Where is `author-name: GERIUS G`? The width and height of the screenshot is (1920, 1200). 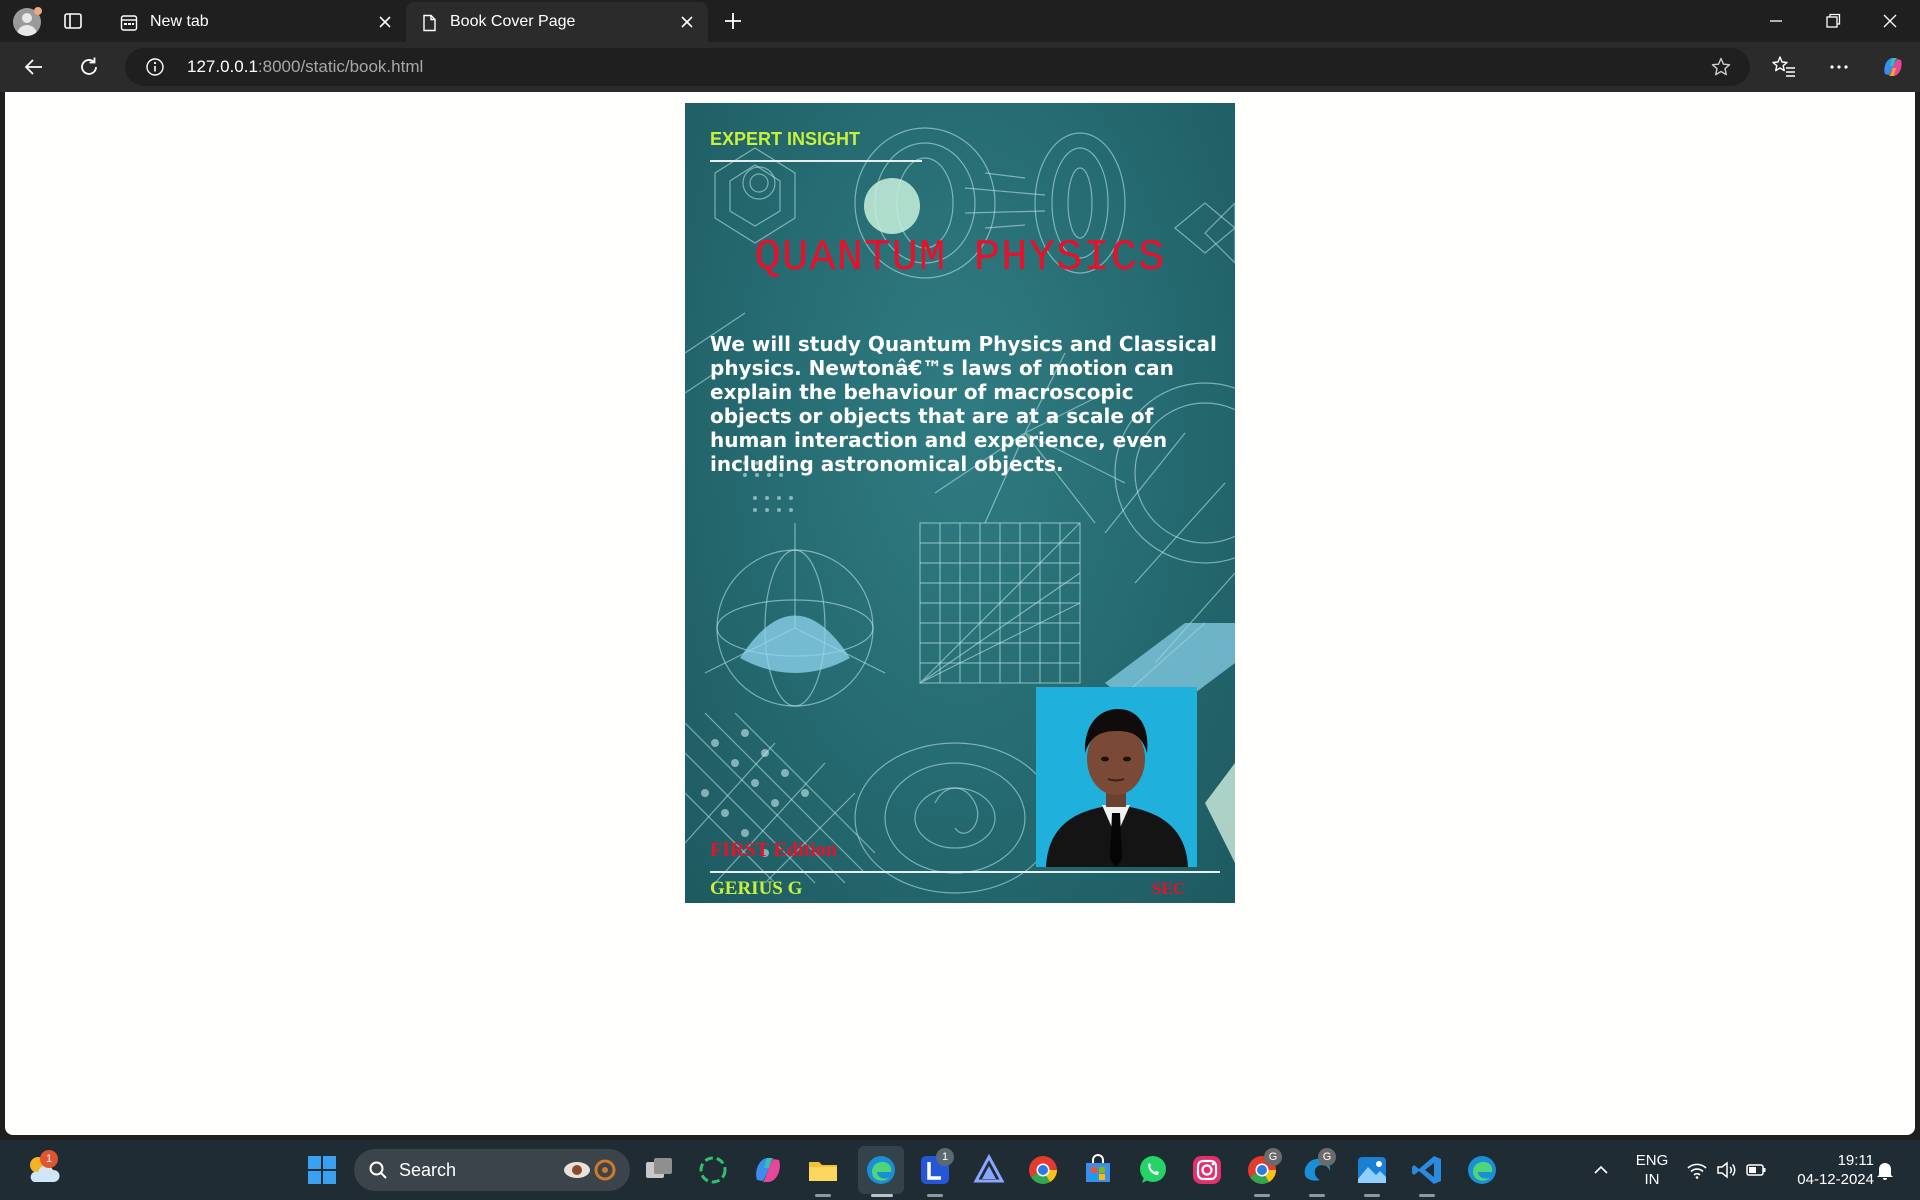 author-name: GERIUS G is located at coordinates (756, 888).